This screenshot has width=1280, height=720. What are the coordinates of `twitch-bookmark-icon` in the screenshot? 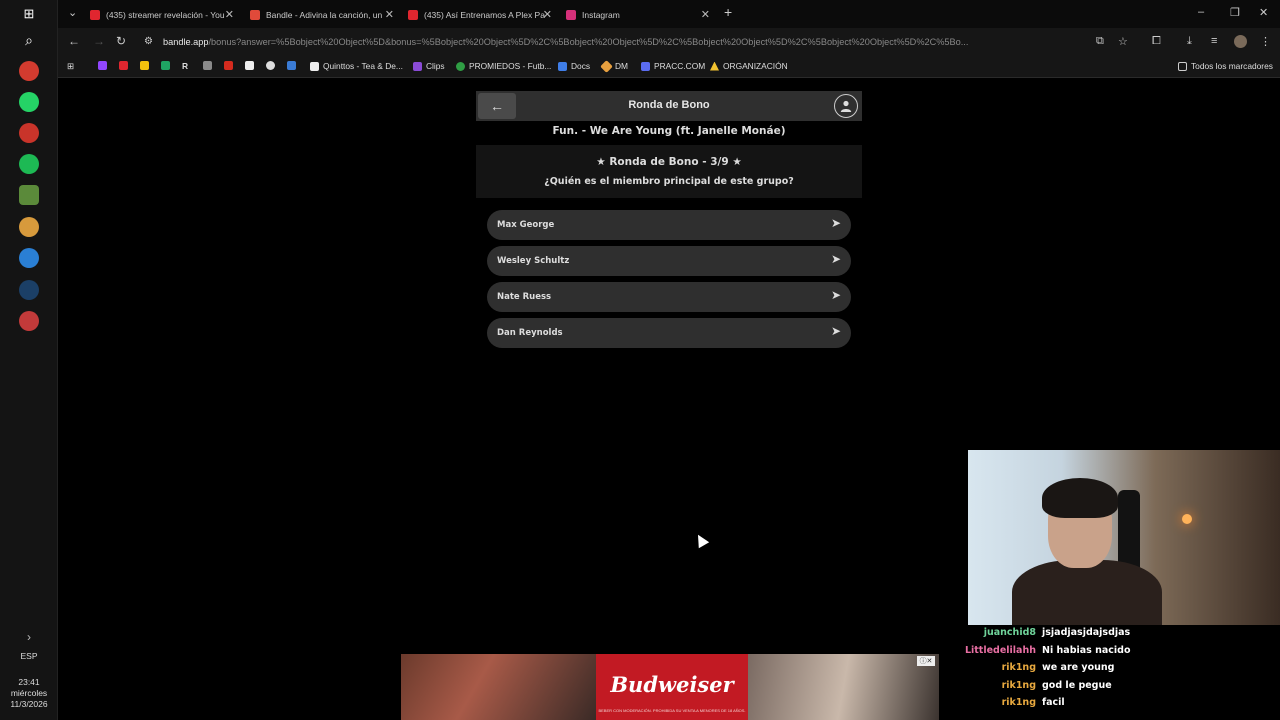 It's located at (102, 65).